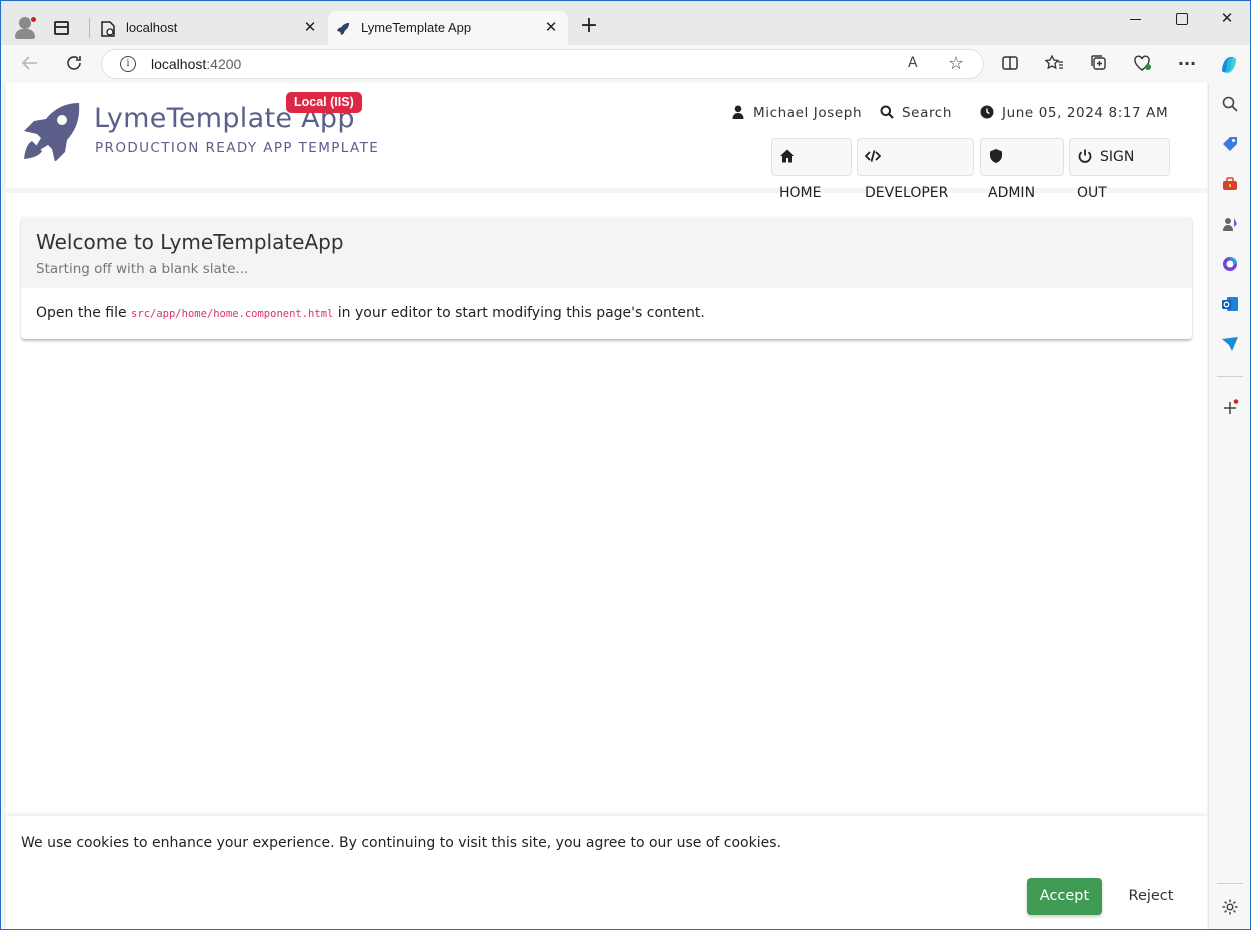  What do you see at coordinates (1181, 19) in the screenshot?
I see `maximize-button` at bounding box center [1181, 19].